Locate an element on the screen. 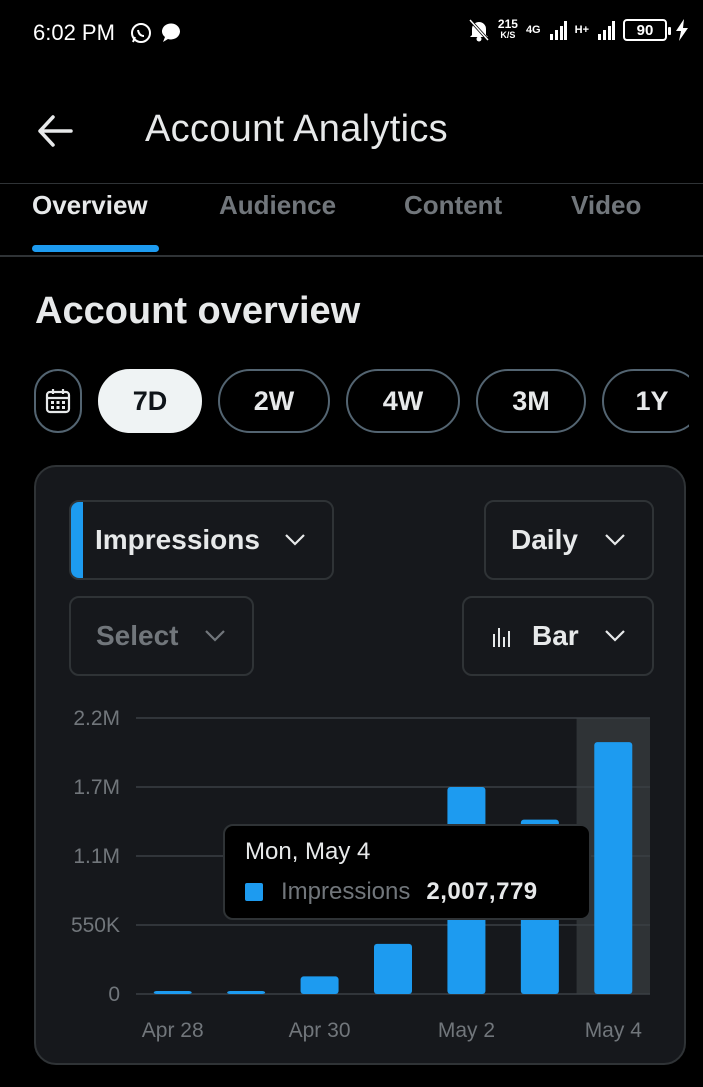 This screenshot has width=703, height=1087. divider is located at coordinates (351, 256).